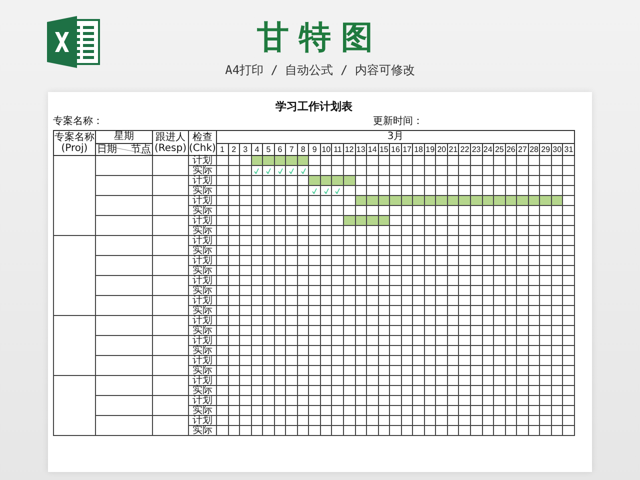 The height and width of the screenshot is (480, 640). I want to click on day-header: 30, so click(557, 150).